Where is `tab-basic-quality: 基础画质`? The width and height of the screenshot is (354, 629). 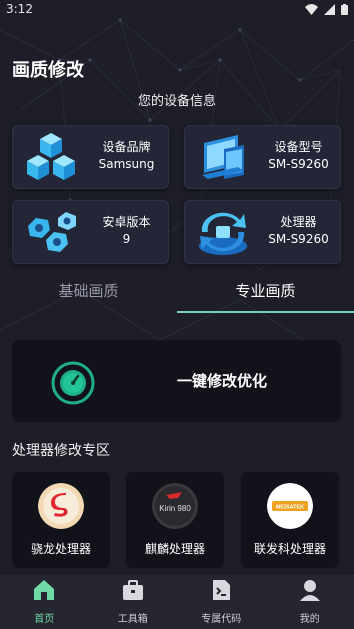 tab-basic-quality: 基础画质 is located at coordinates (88, 294).